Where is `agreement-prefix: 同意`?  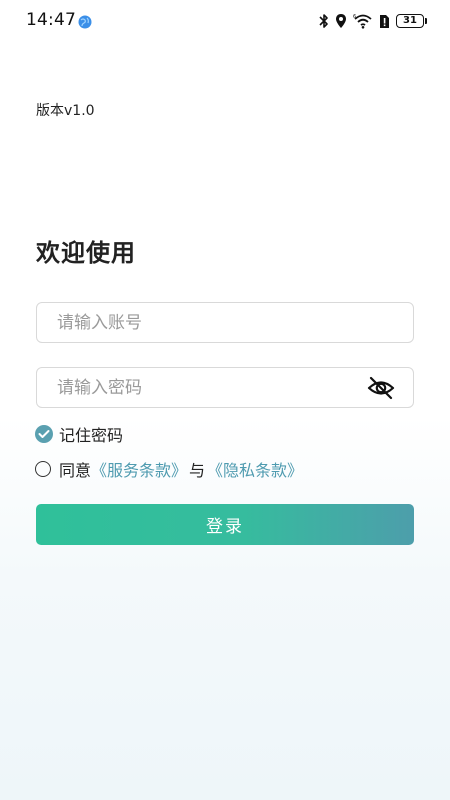
agreement-prefix: 同意 is located at coordinates (75, 470).